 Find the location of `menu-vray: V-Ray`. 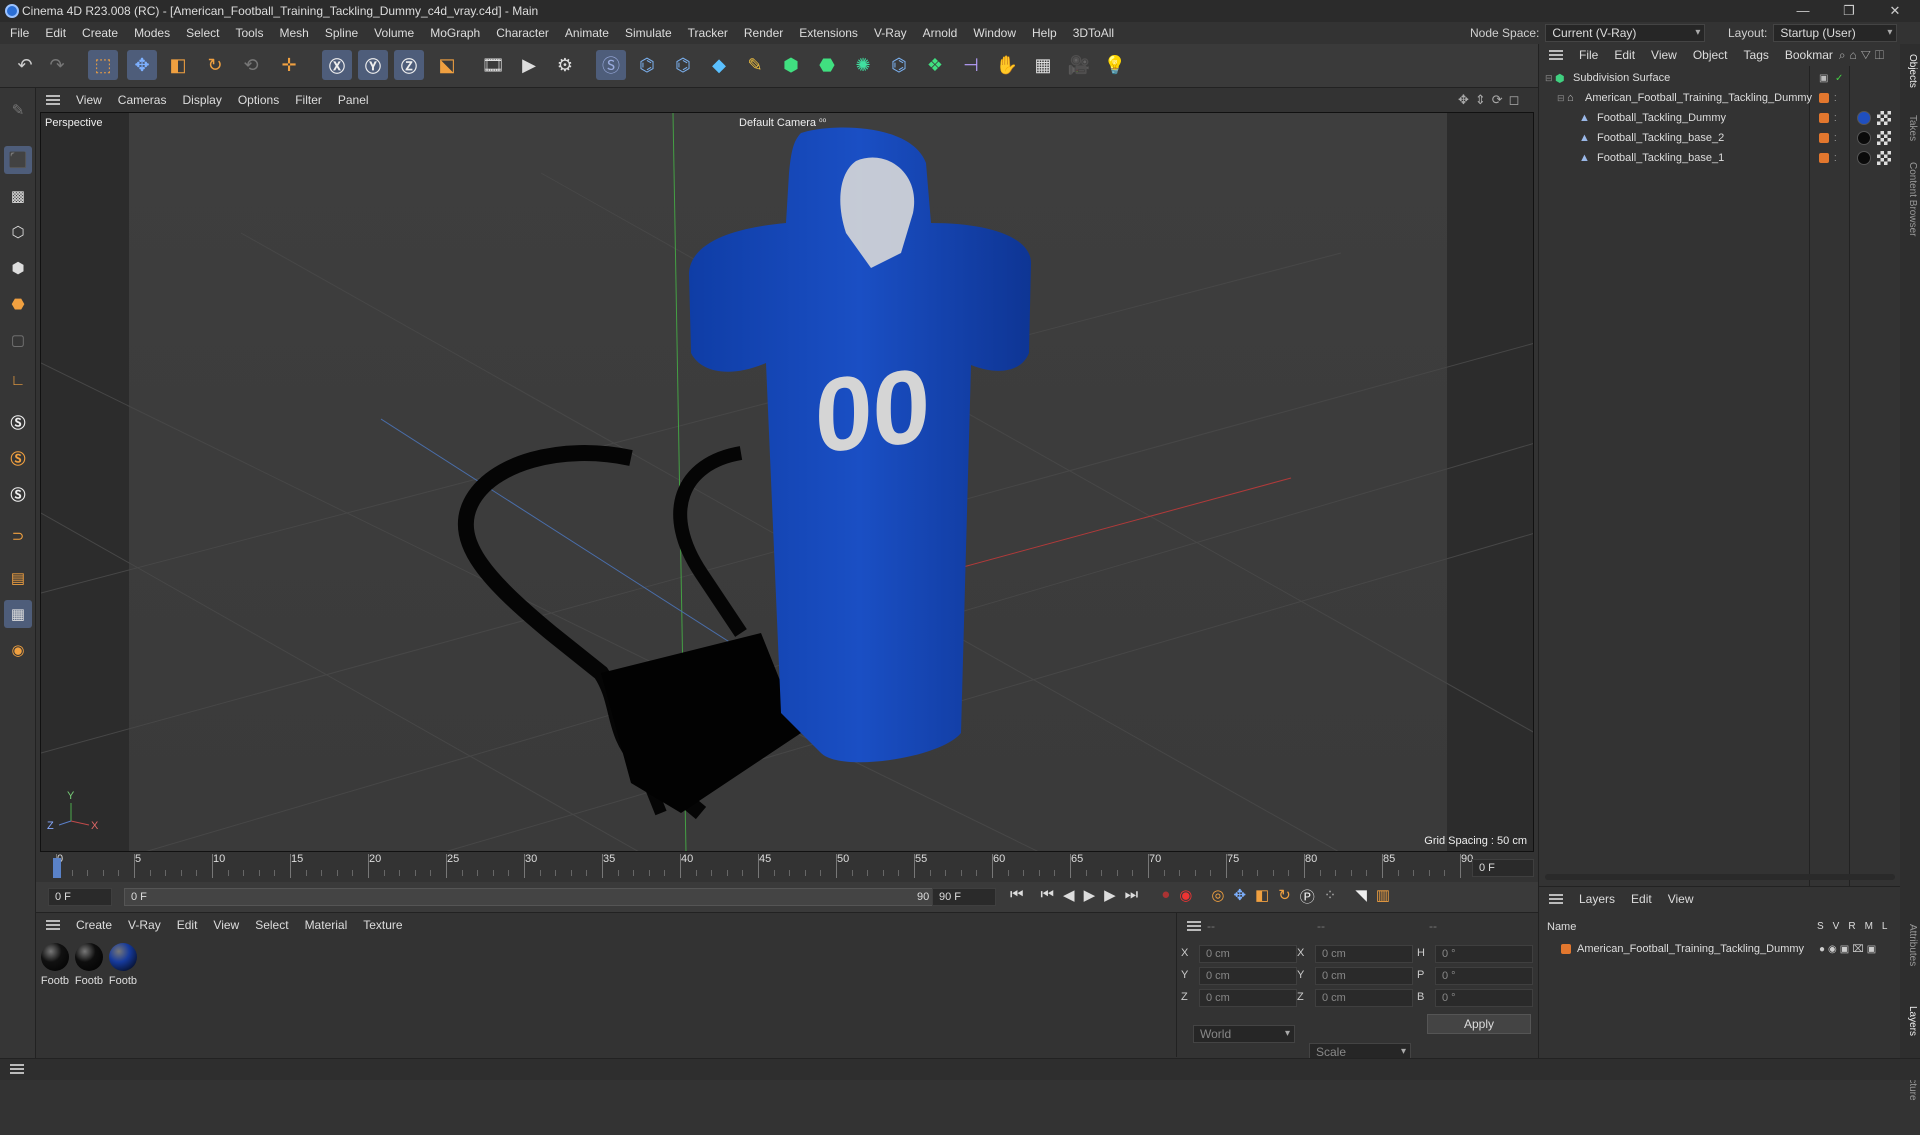

menu-vray: V-Ray is located at coordinates (890, 33).